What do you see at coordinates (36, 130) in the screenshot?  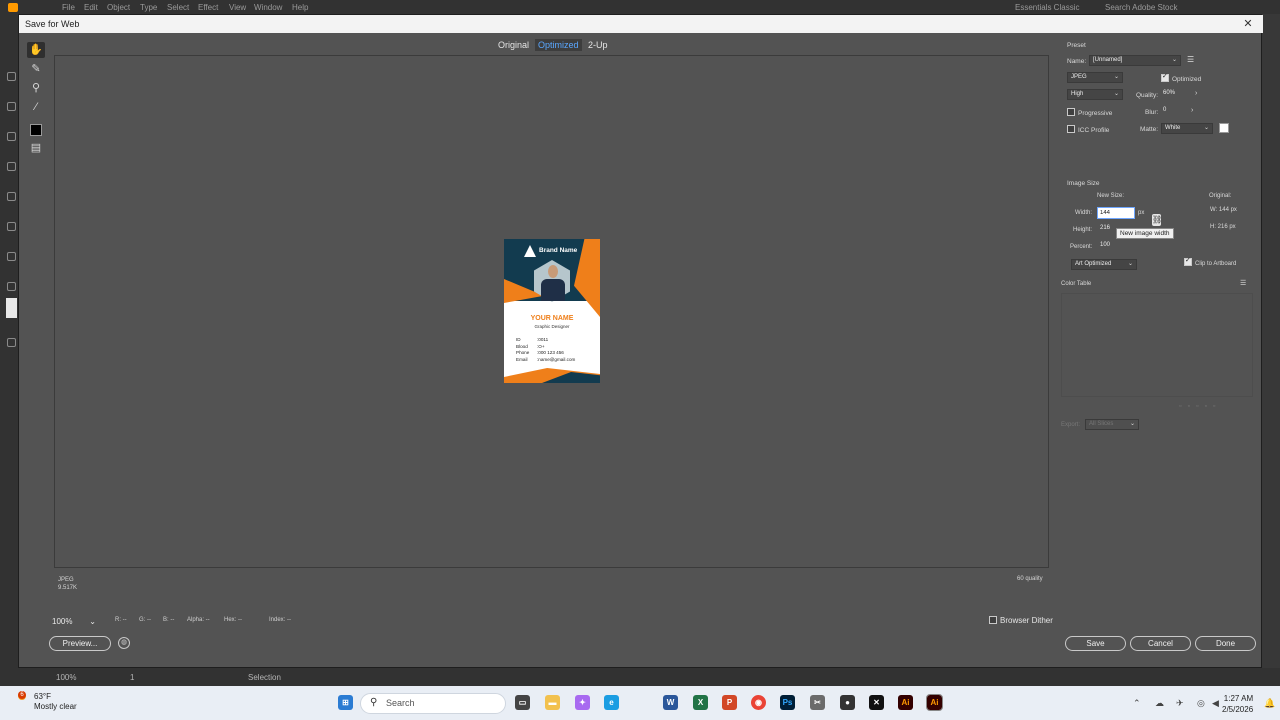 I see `eyedropper-color-swatch` at bounding box center [36, 130].